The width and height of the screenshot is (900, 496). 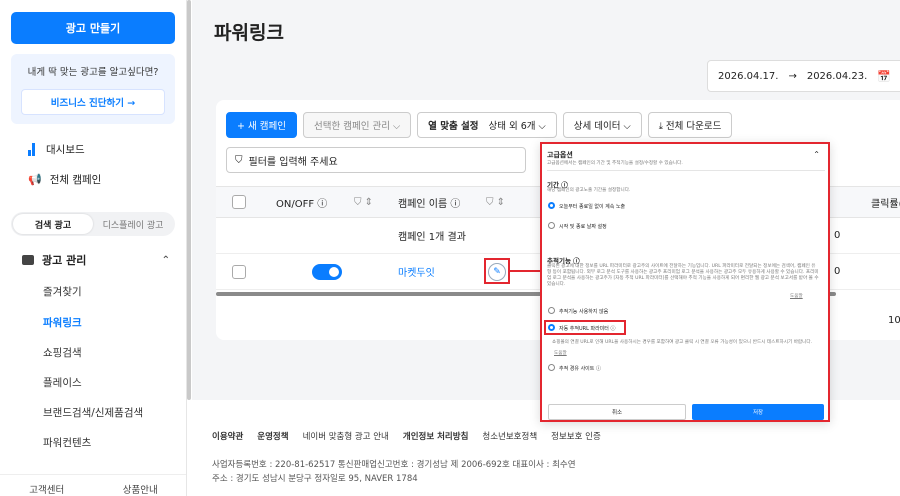 What do you see at coordinates (302, 204) in the screenshot?
I see `header-onoff: ON/OFF ⓘ` at bounding box center [302, 204].